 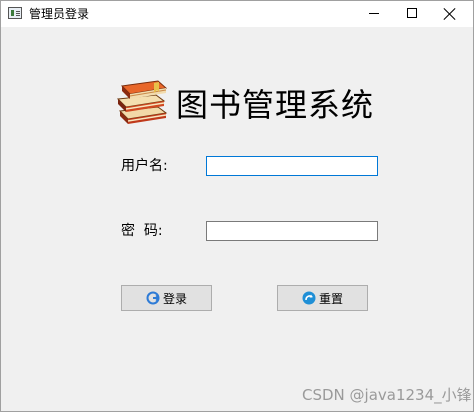 I want to click on login-button-label: 登录, so click(x=174, y=298).